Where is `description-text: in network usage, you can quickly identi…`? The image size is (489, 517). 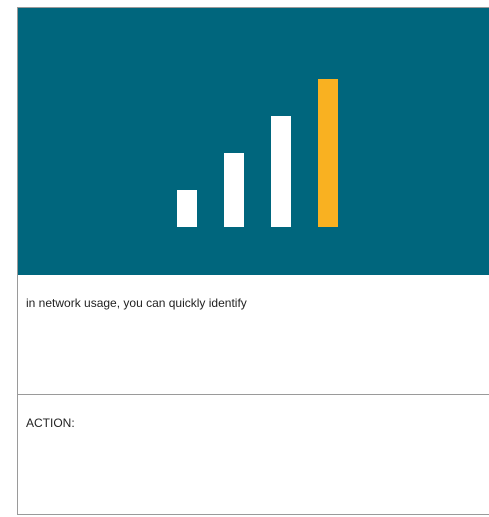 description-text: in network usage, you can quickly identi… is located at coordinates (136, 303).